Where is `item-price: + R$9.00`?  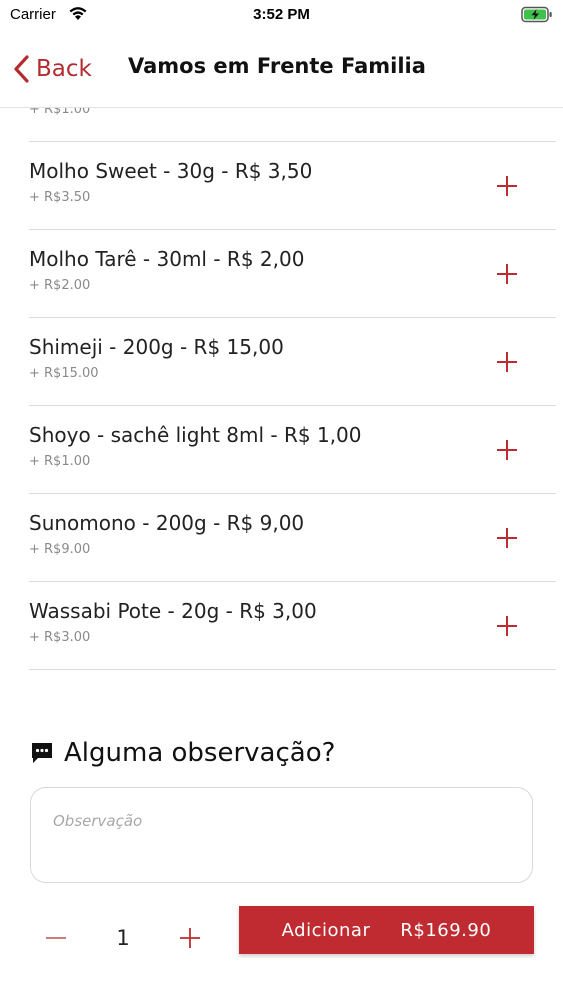 item-price: + R$9.00 is located at coordinates (60, 549).